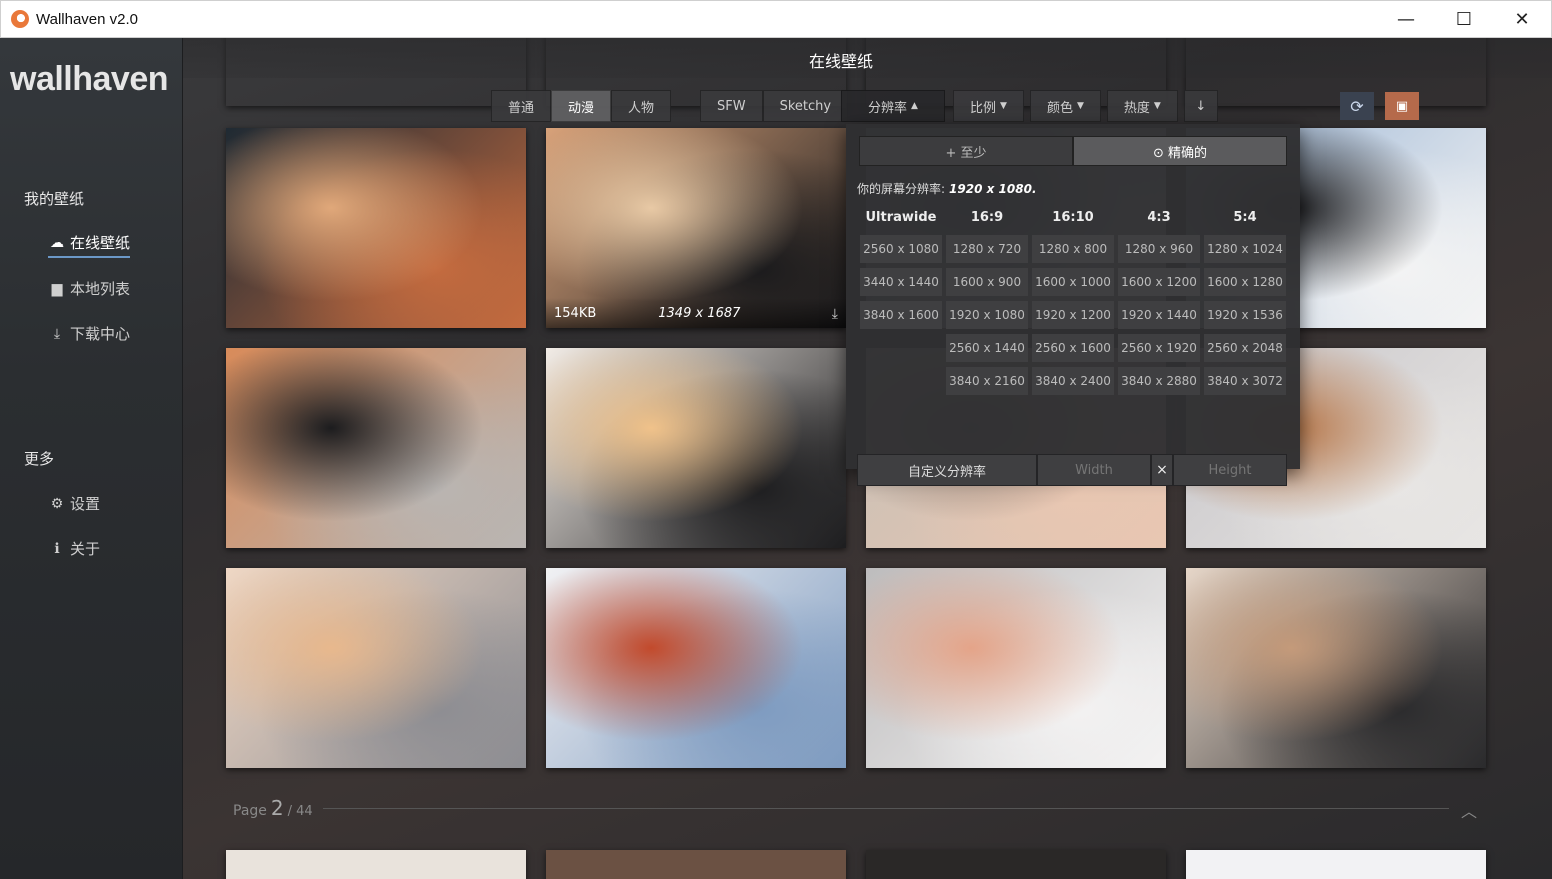 This screenshot has height=879, width=1552. Describe the element at coordinates (1073, 348) in the screenshot. I see `resolution-option: 2560 x 1600` at that location.